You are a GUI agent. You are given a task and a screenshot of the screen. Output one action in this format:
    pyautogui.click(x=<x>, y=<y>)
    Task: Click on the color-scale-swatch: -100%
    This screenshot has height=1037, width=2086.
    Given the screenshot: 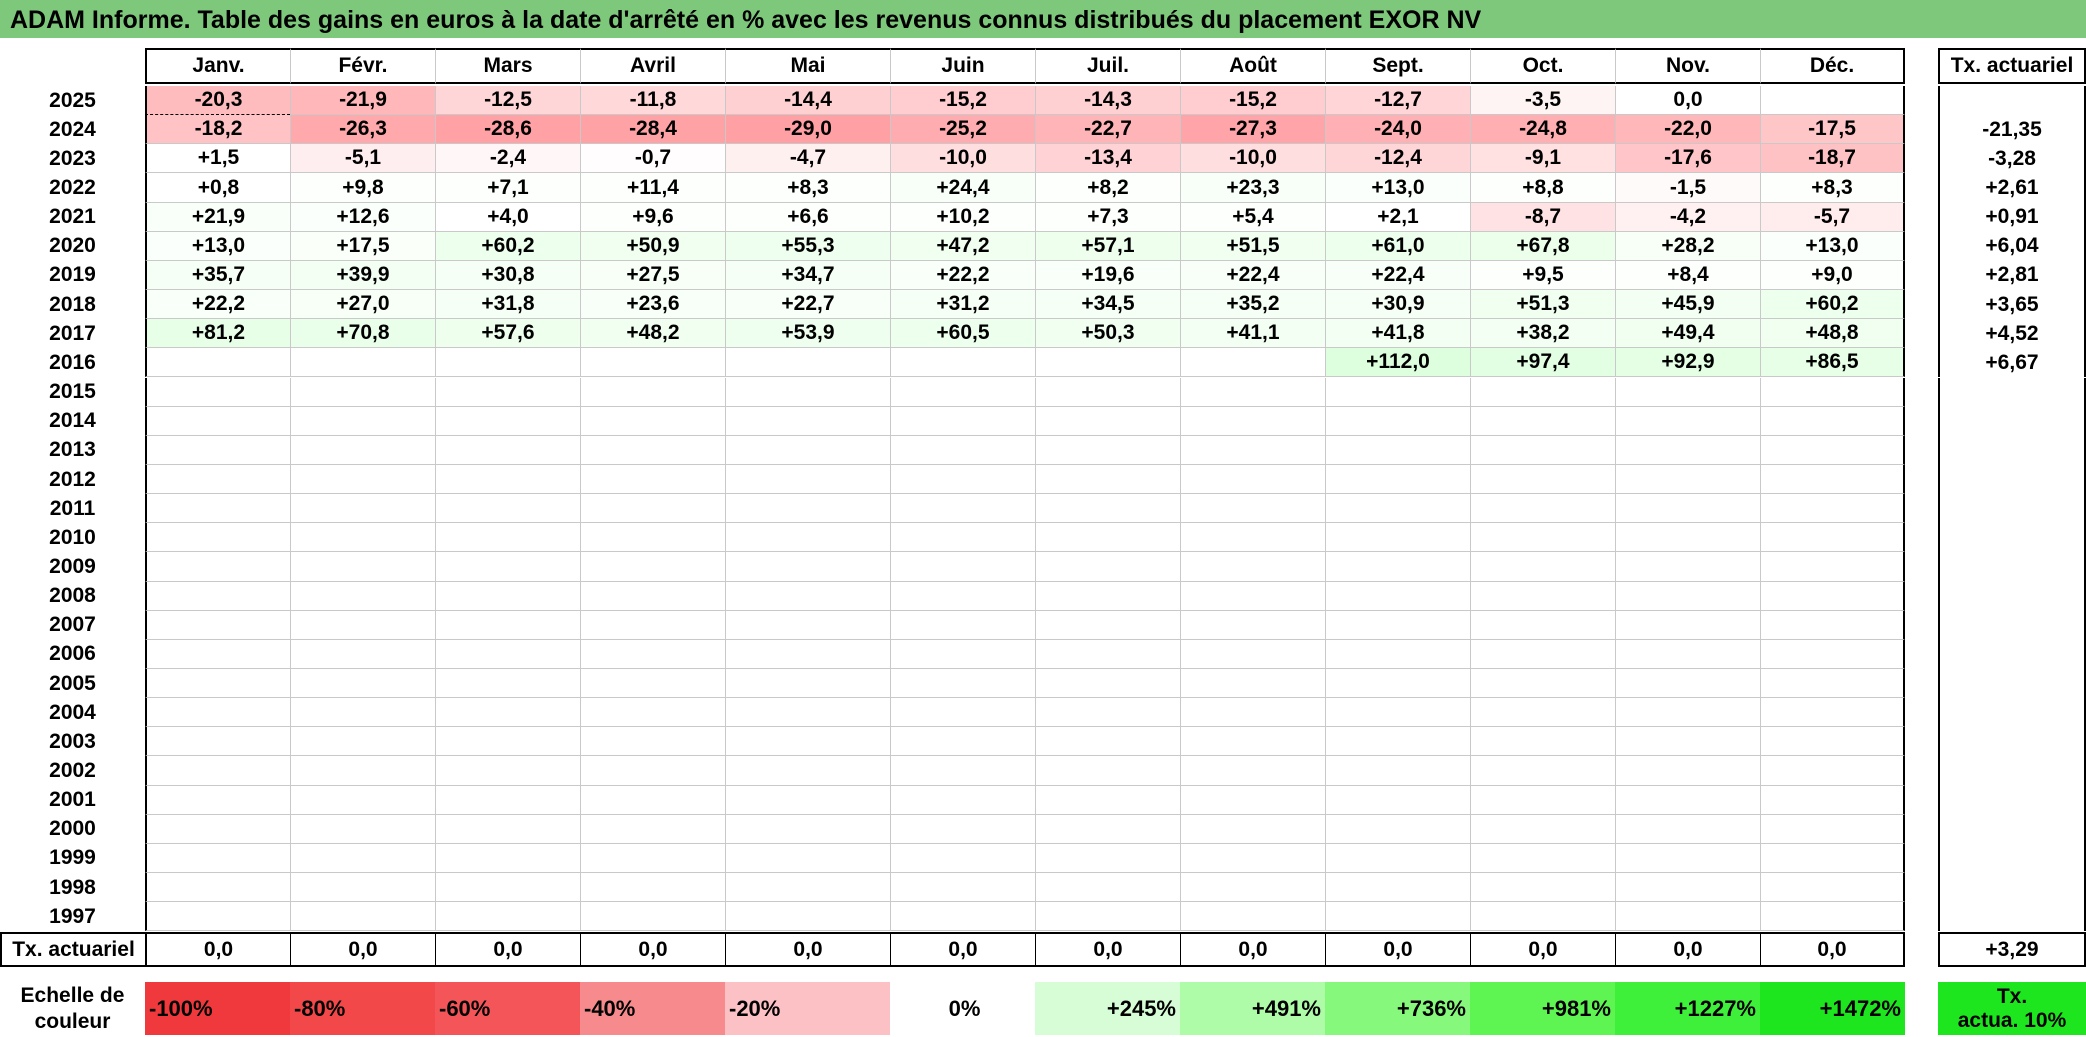 What is the action you would take?
    pyautogui.click(x=217, y=1008)
    